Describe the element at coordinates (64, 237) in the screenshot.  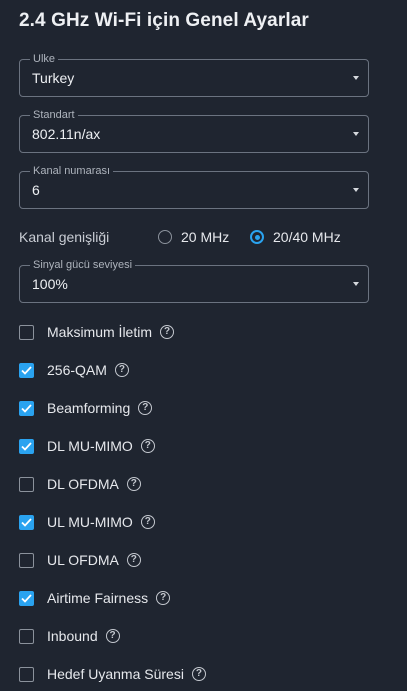
I see `bandwidth-label: Kanal genişliği` at that location.